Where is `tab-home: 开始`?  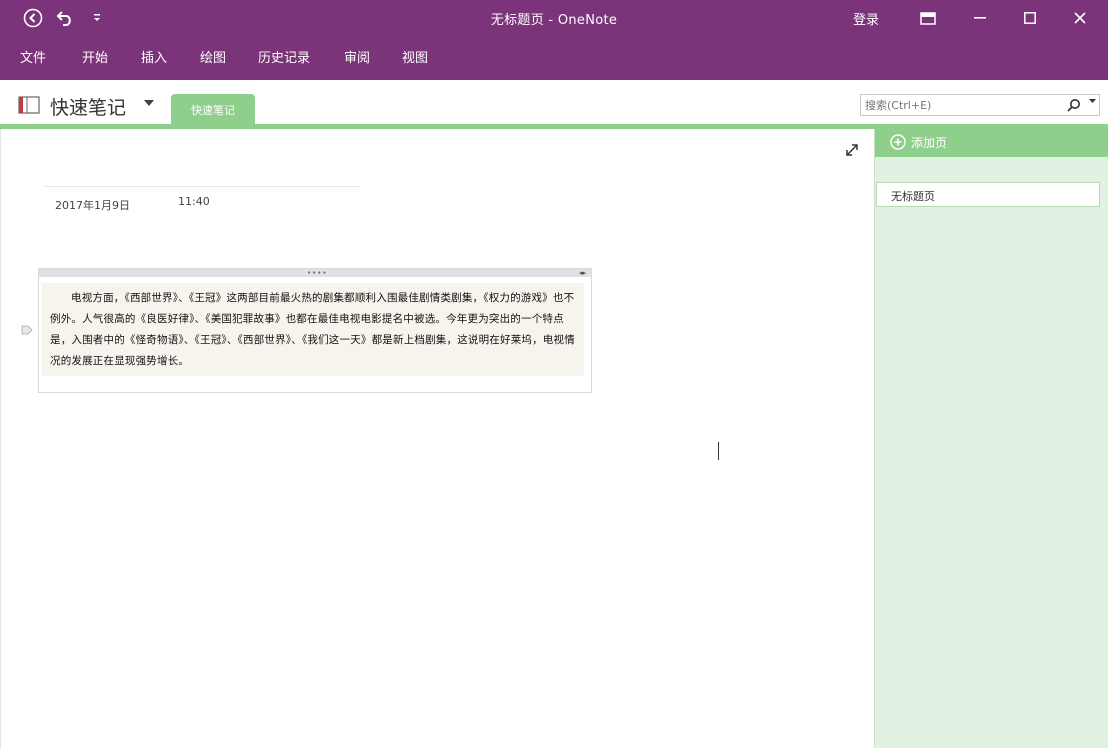 tab-home: 开始 is located at coordinates (95, 56).